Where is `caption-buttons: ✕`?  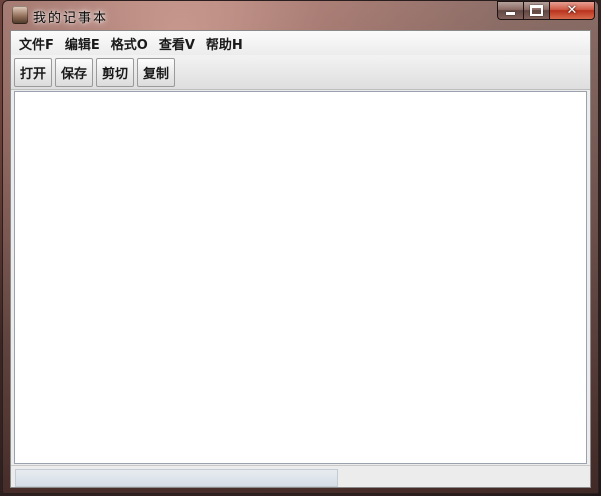
caption-buttons: ✕ is located at coordinates (546, 10).